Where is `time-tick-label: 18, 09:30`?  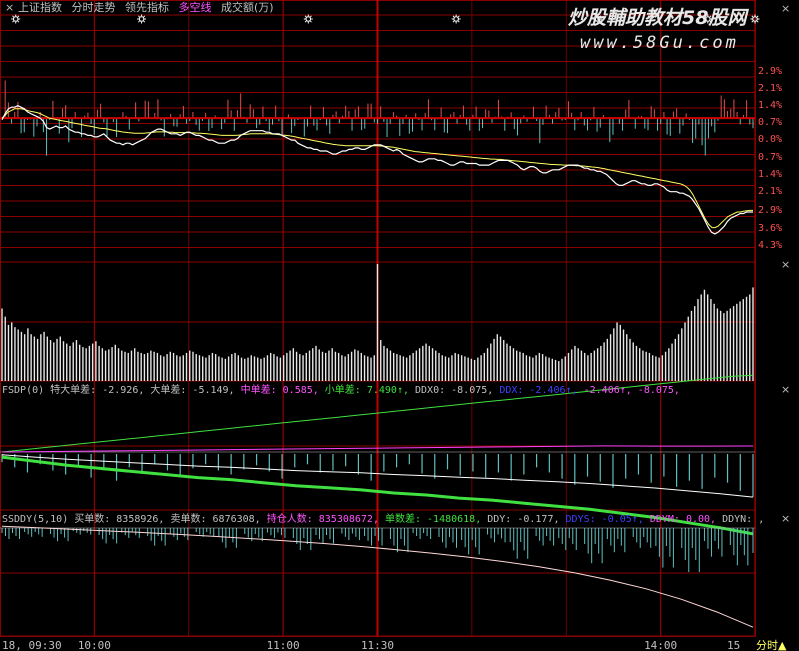
time-tick-label: 18, 09:30 is located at coordinates (32, 645).